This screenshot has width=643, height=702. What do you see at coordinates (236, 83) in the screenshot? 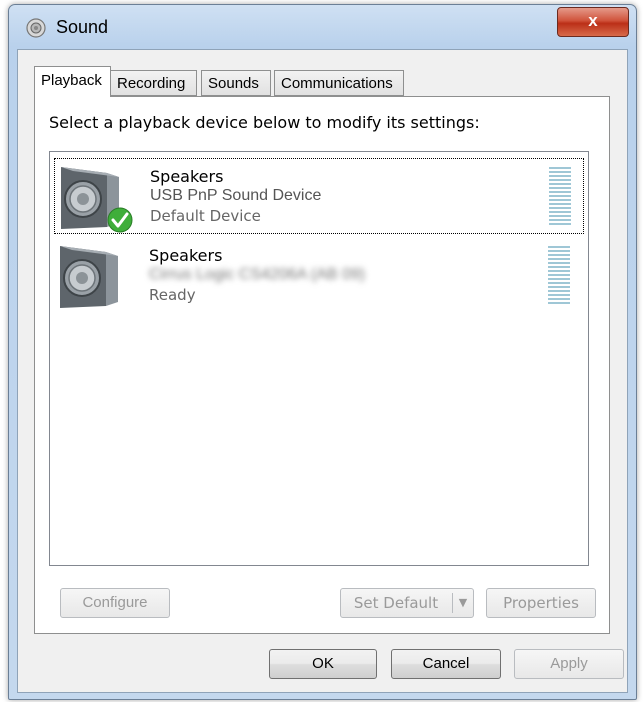
I see `tab-sounds: Sounds` at bounding box center [236, 83].